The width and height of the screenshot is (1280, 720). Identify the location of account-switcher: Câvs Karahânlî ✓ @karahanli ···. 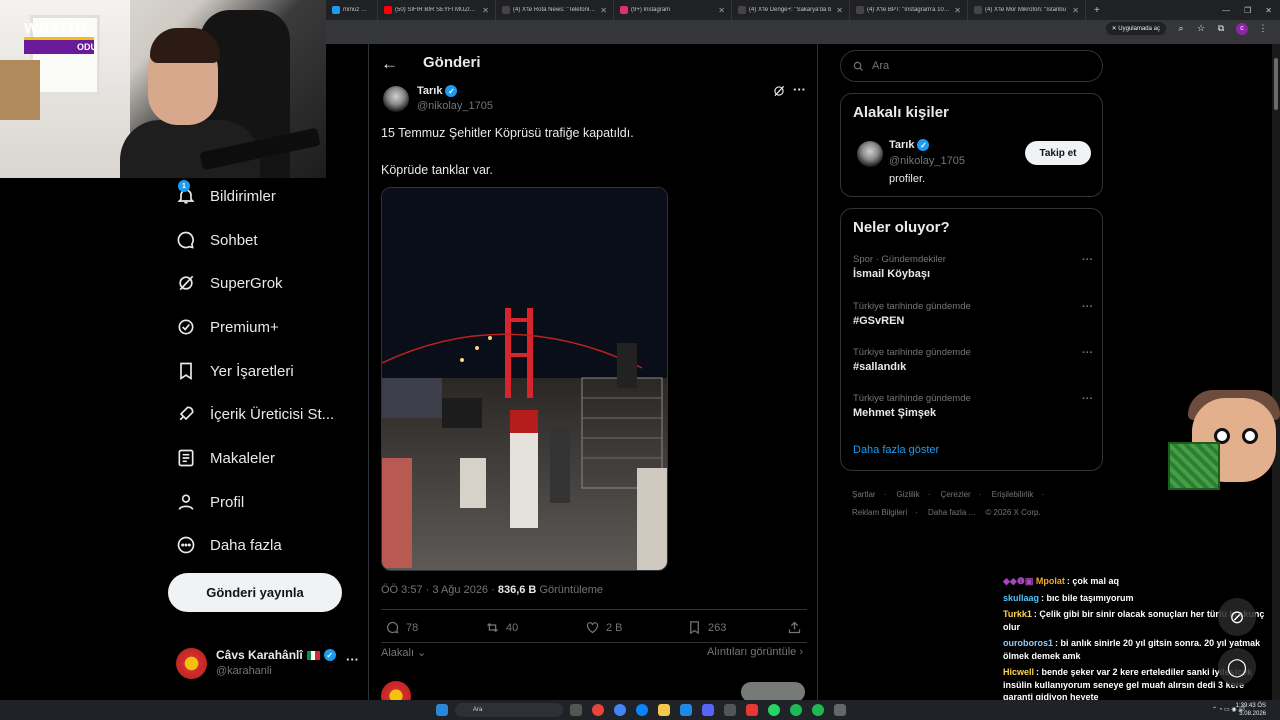
(269, 666).